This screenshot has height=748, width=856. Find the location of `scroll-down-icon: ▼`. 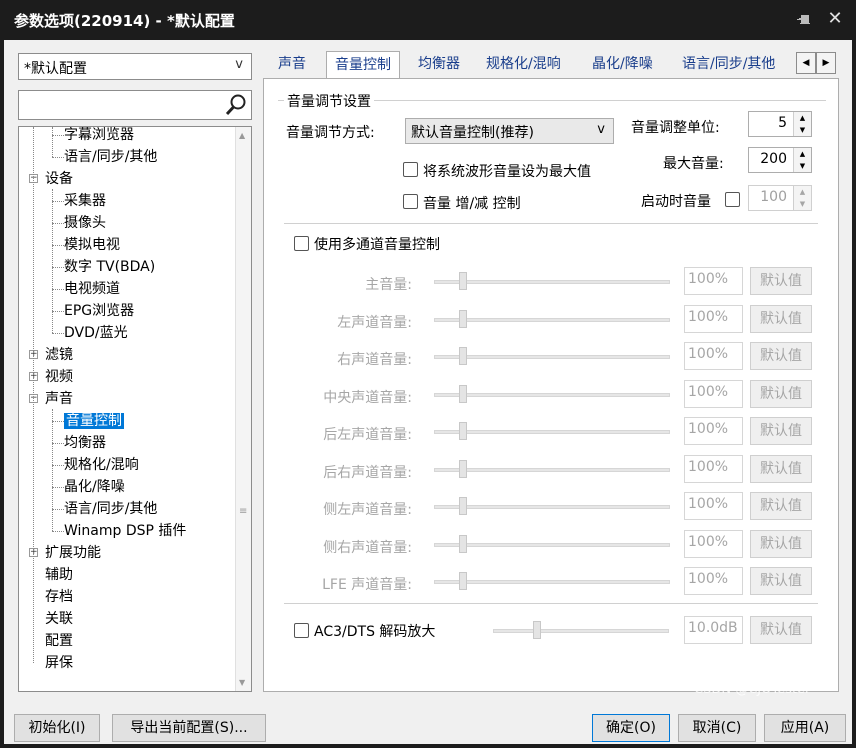

scroll-down-icon: ▼ is located at coordinates (242, 682).